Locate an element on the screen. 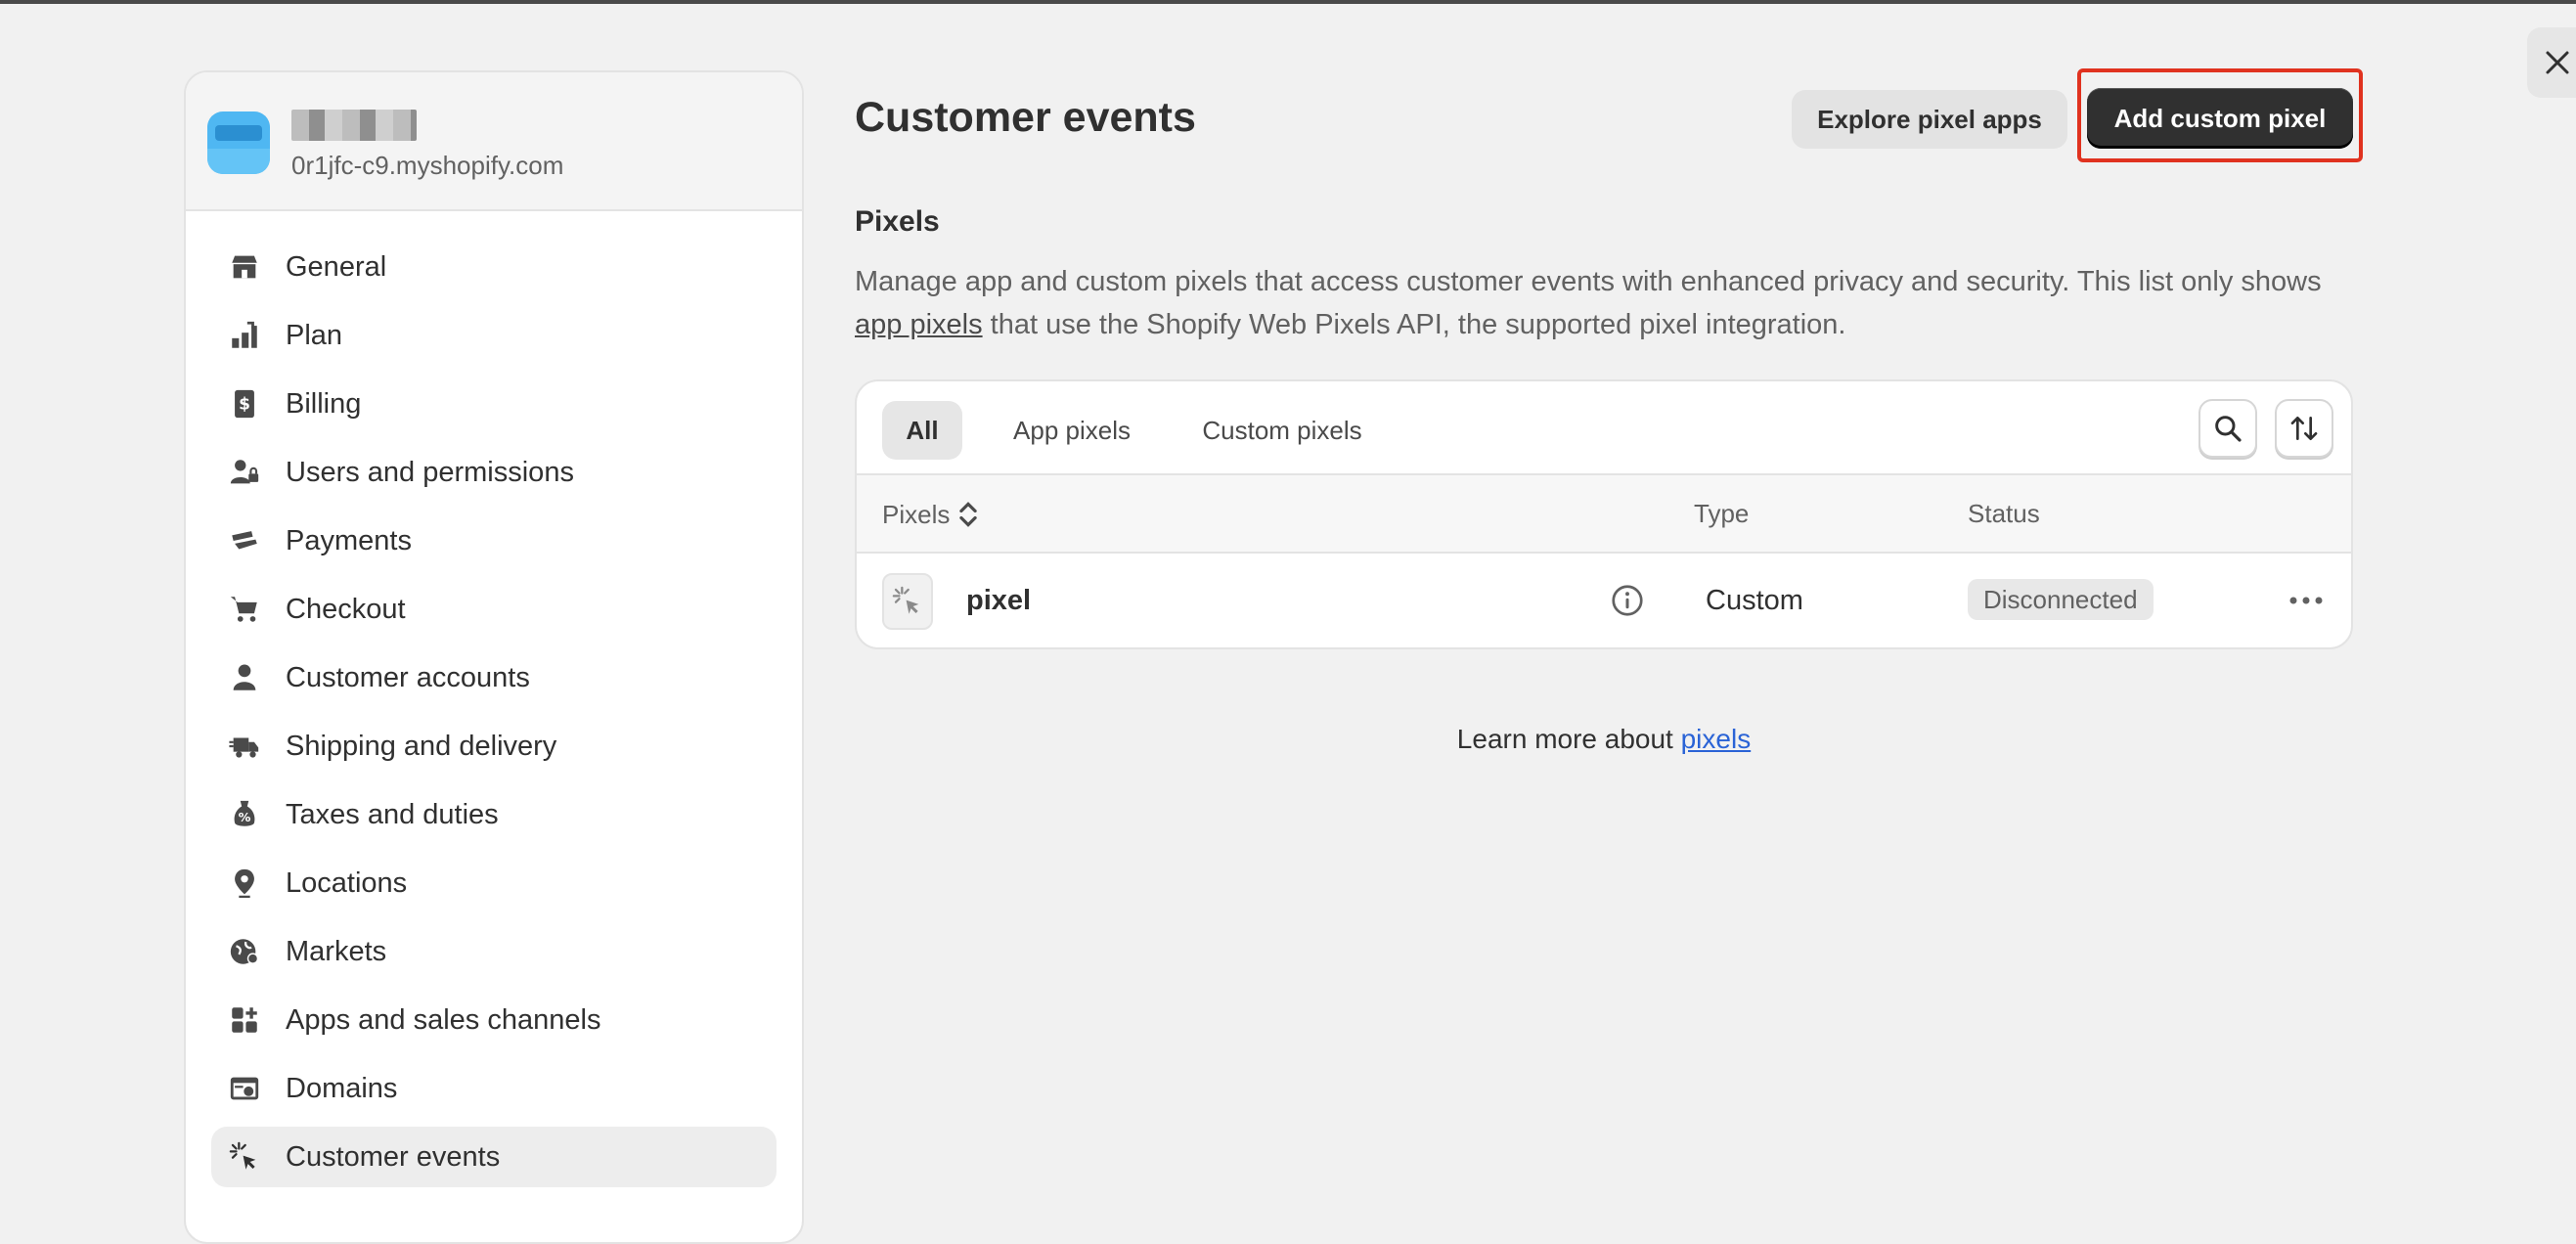 The width and height of the screenshot is (2576, 1244). sidebar-item-general: General is located at coordinates (494, 267).